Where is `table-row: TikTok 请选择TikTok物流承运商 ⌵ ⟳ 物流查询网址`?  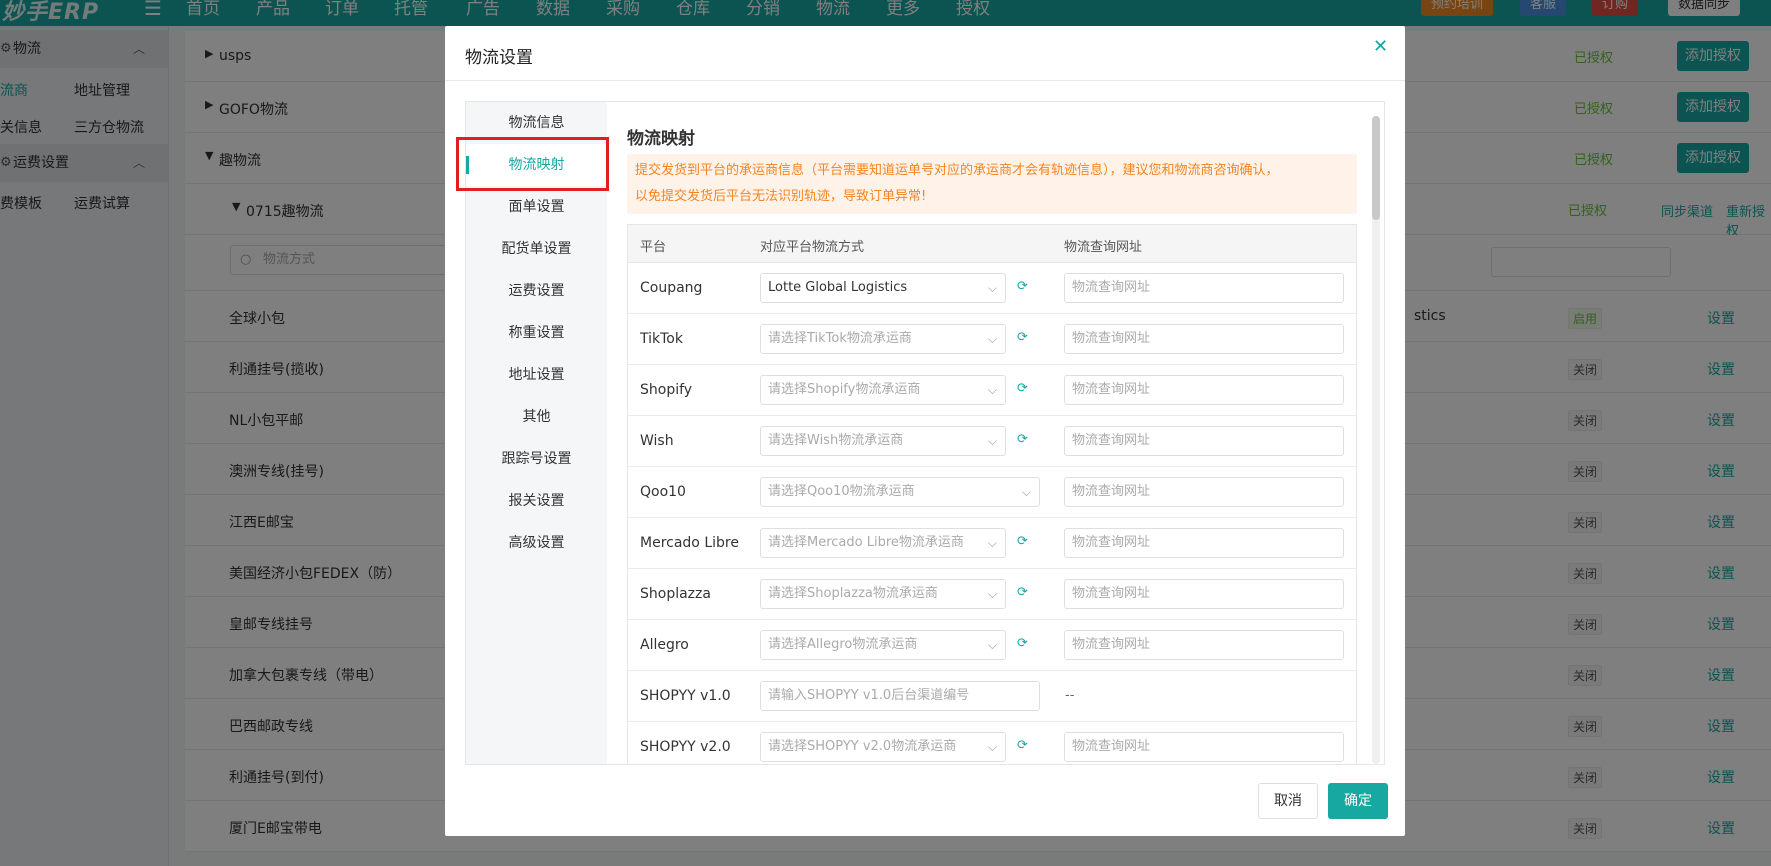 table-row: TikTok 请选择TikTok物流承运商 ⌵ ⟳ 物流查询网址 is located at coordinates (992, 339).